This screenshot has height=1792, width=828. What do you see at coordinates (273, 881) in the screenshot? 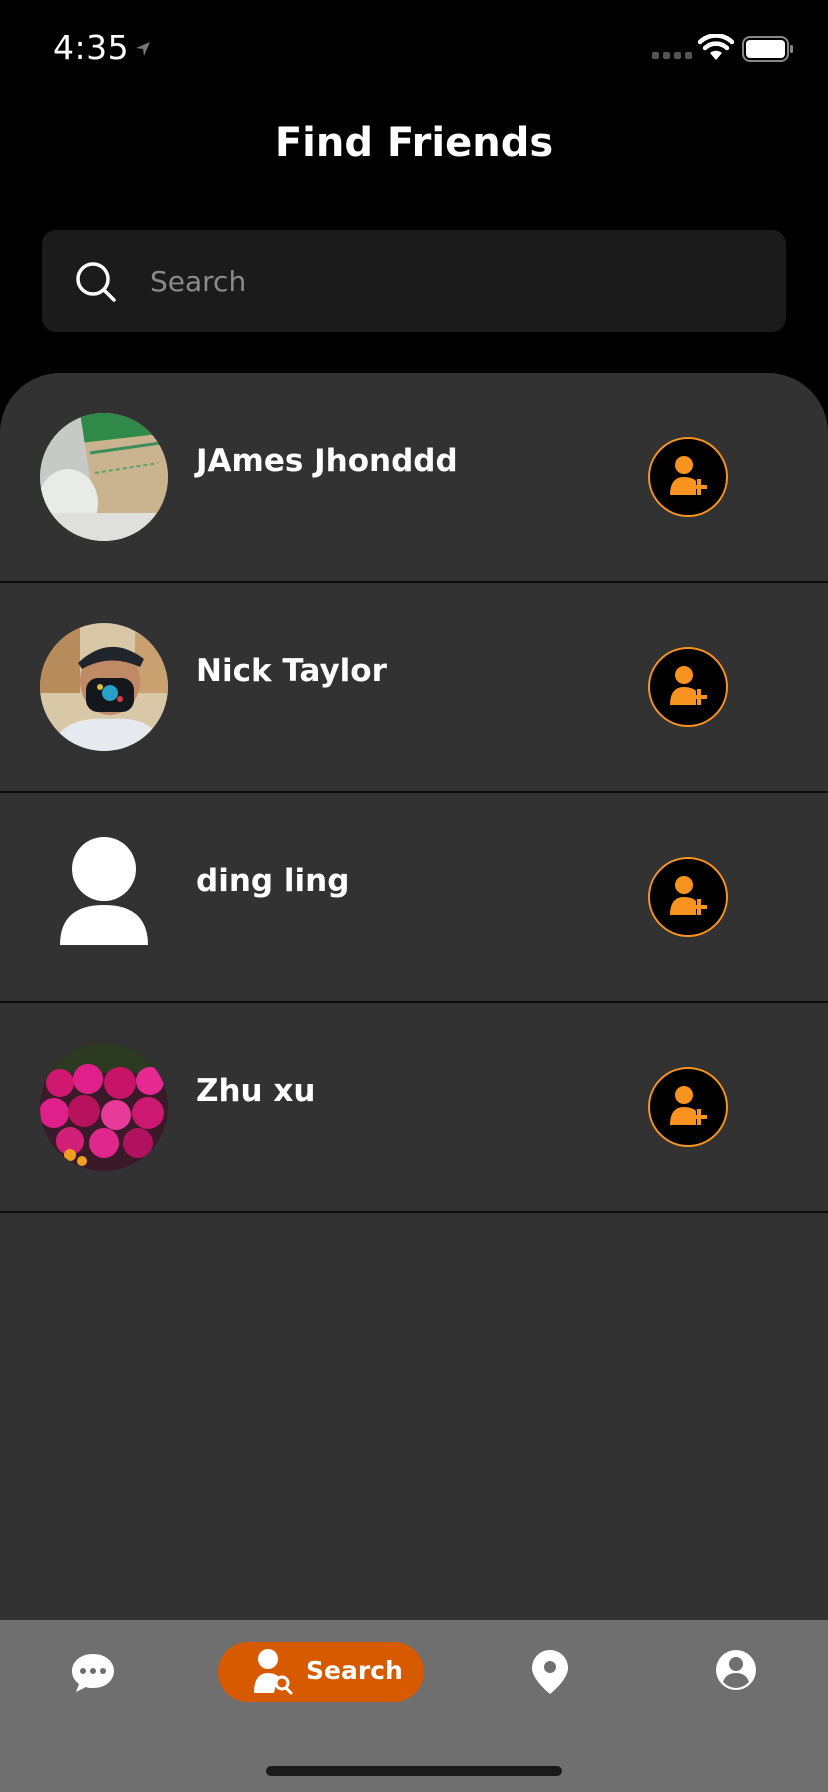
I see `friend-name: ding ling` at bounding box center [273, 881].